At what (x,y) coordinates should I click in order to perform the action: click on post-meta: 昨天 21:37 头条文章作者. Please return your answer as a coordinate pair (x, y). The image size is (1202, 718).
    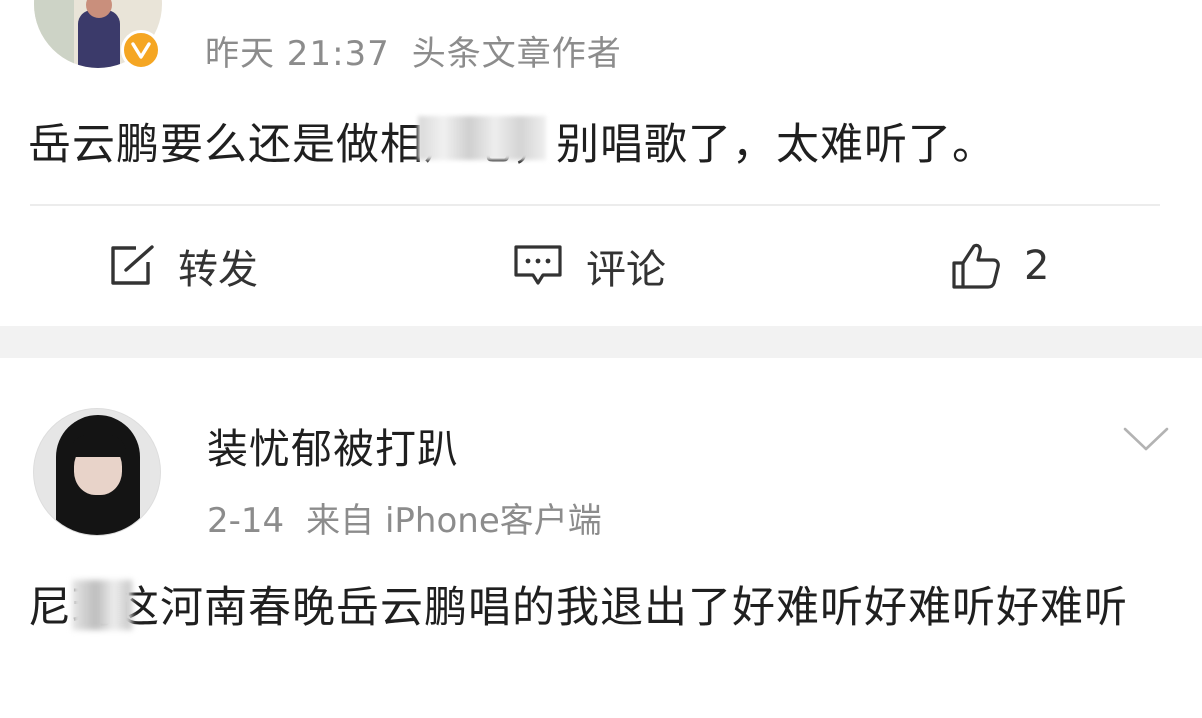
    Looking at the image, I should click on (413, 50).